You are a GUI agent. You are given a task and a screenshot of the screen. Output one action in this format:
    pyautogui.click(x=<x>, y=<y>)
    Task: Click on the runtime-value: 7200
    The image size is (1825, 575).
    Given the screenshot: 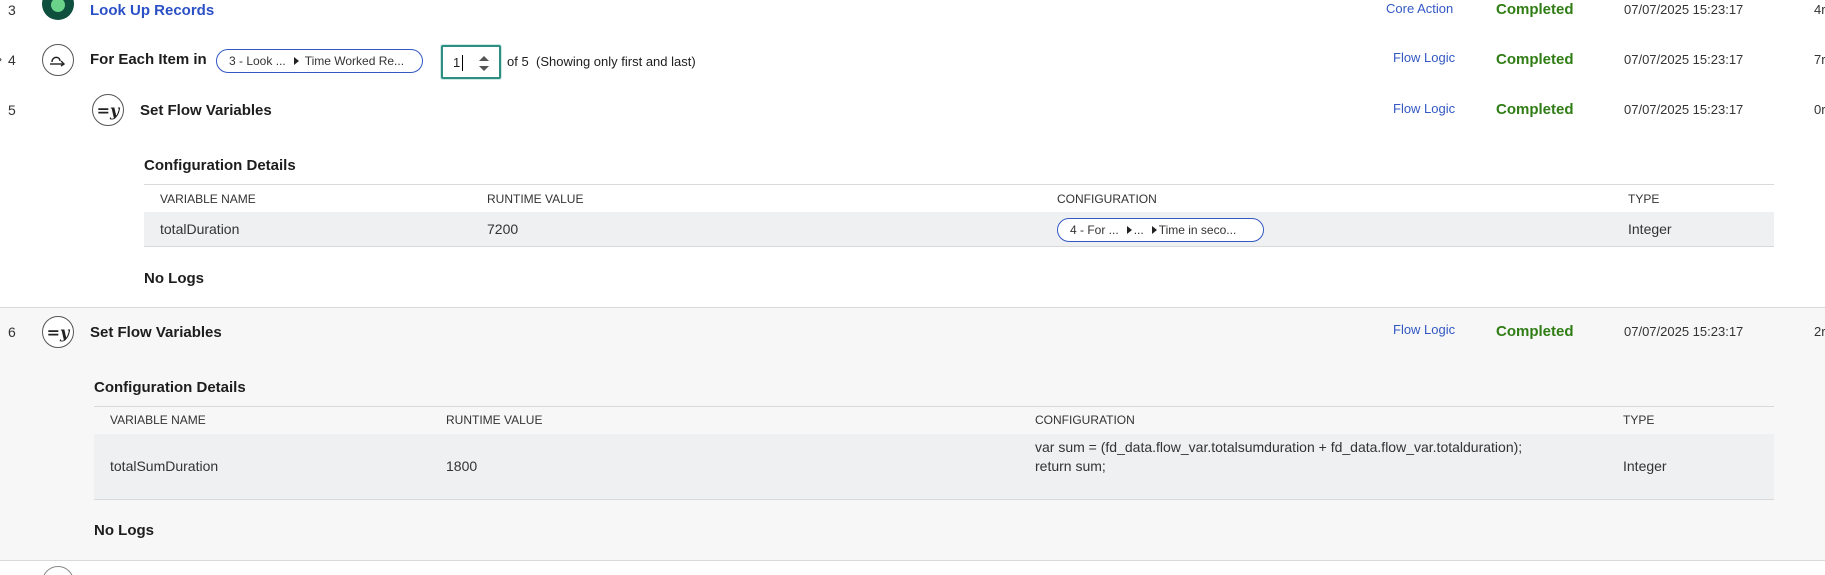 What is the action you would take?
    pyautogui.click(x=503, y=229)
    